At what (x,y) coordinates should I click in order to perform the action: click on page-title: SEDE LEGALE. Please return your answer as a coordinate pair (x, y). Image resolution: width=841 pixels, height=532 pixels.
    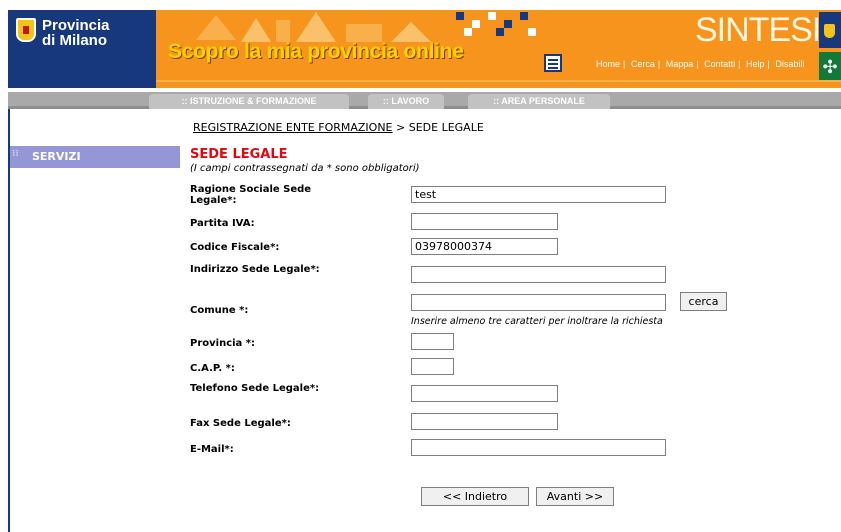
    Looking at the image, I should click on (239, 154).